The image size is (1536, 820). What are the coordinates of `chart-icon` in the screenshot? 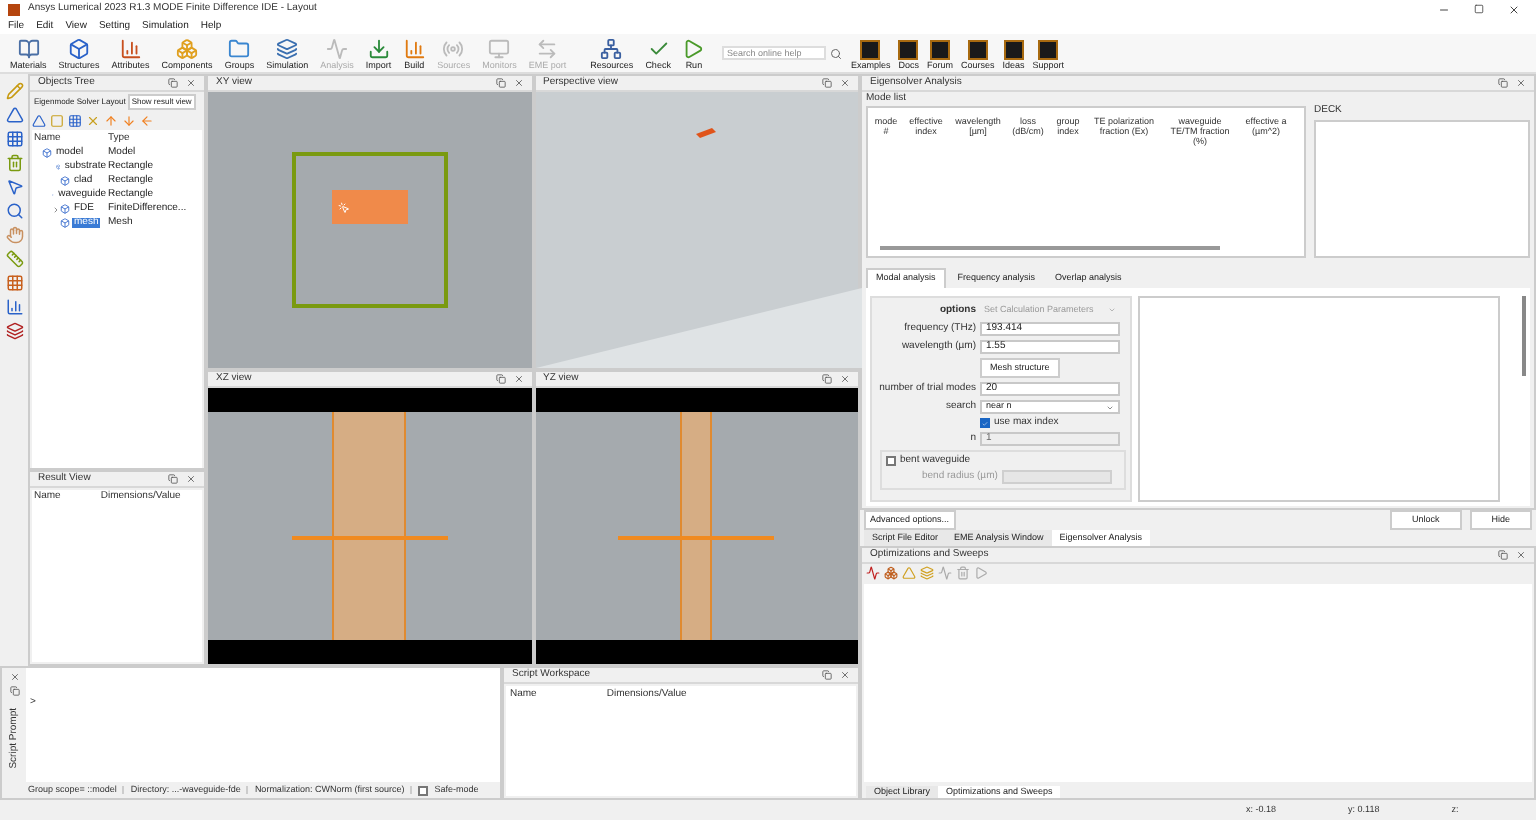 It's located at (130, 48).